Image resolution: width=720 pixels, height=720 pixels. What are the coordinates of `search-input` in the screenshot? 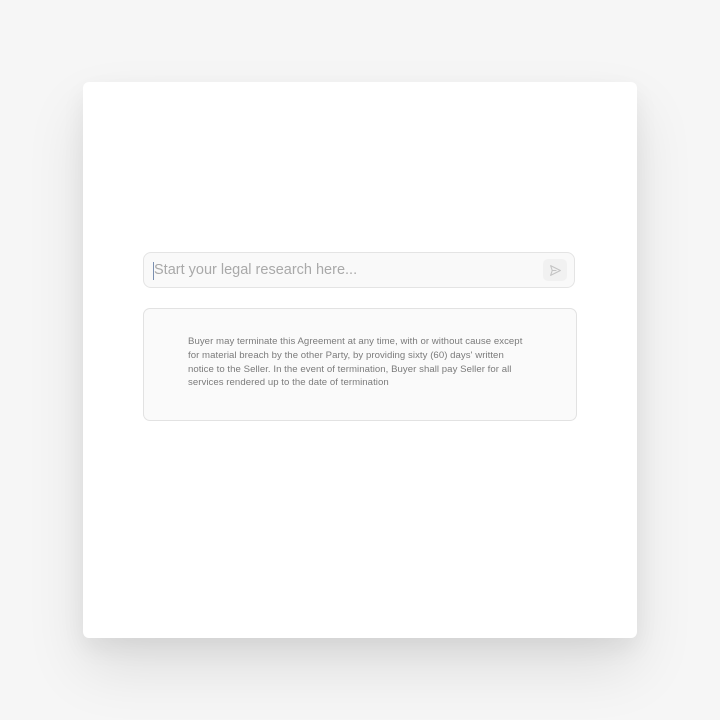 It's located at (342, 270).